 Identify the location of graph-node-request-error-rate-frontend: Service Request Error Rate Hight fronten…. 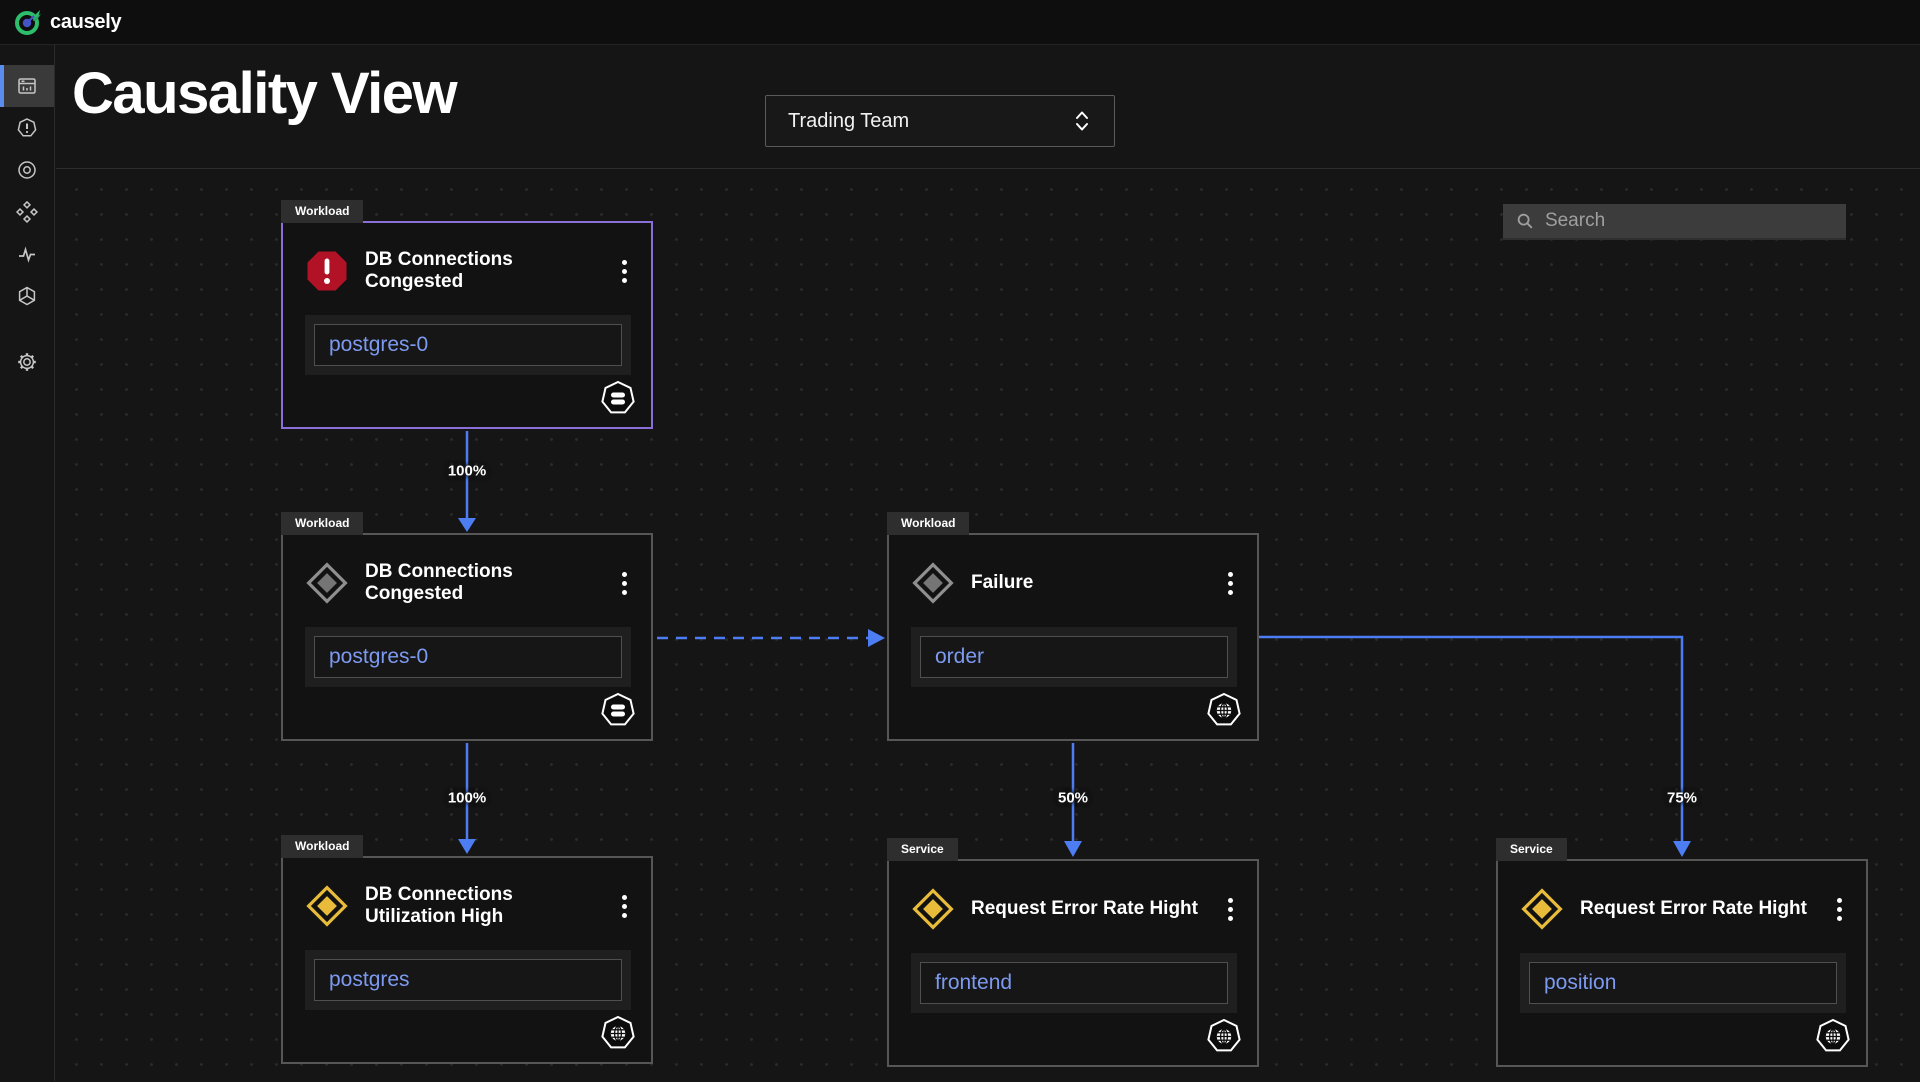
(1073, 952).